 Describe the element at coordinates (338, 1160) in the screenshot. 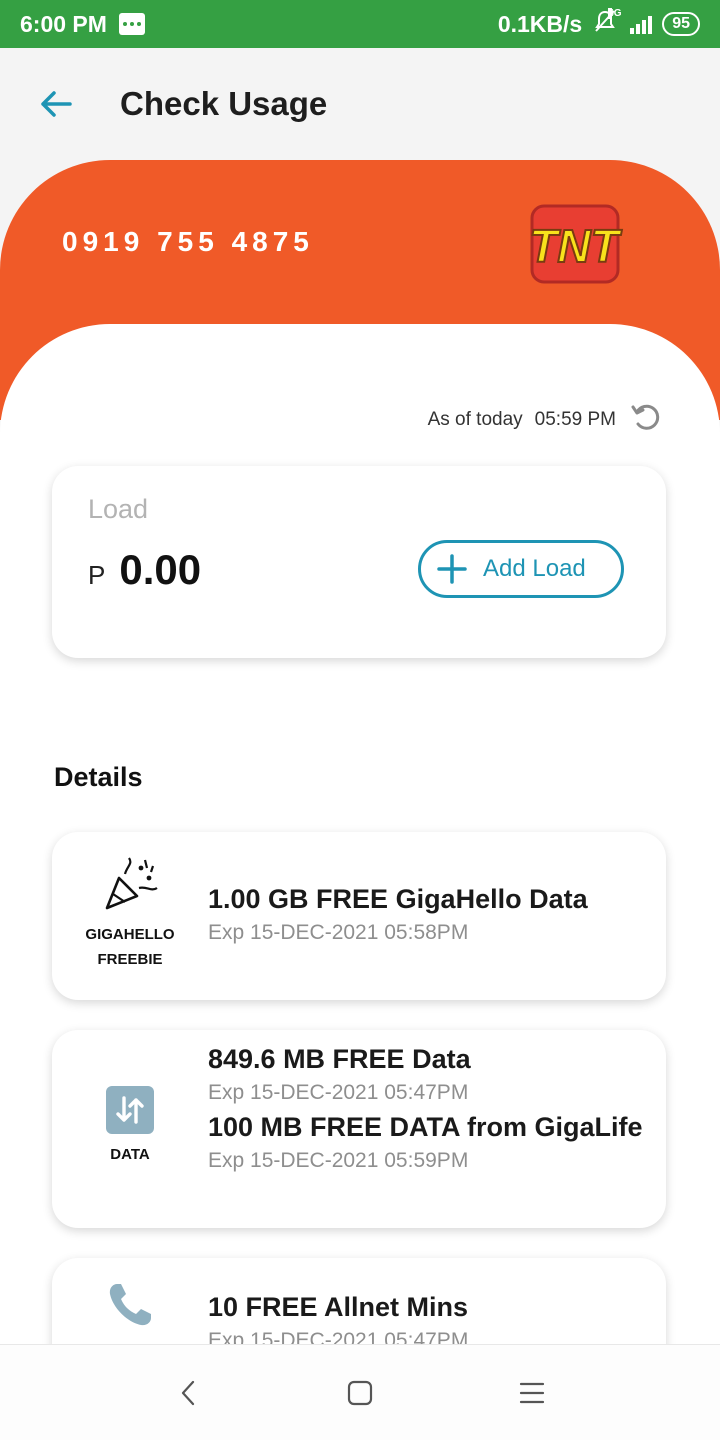

I see `usage-item-expiry: Exp 15-DEC-2021 05:59PM` at that location.